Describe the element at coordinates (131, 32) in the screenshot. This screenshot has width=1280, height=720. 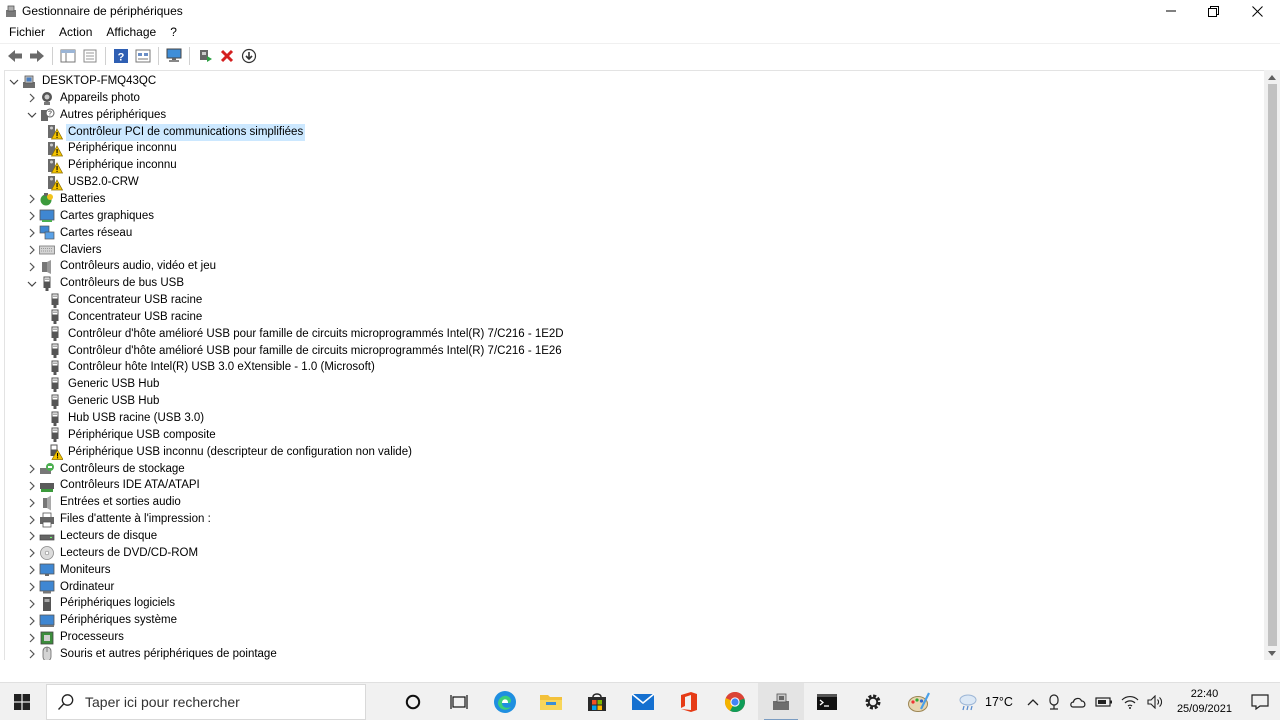
I see `menu-affichage: Affichage` at that location.